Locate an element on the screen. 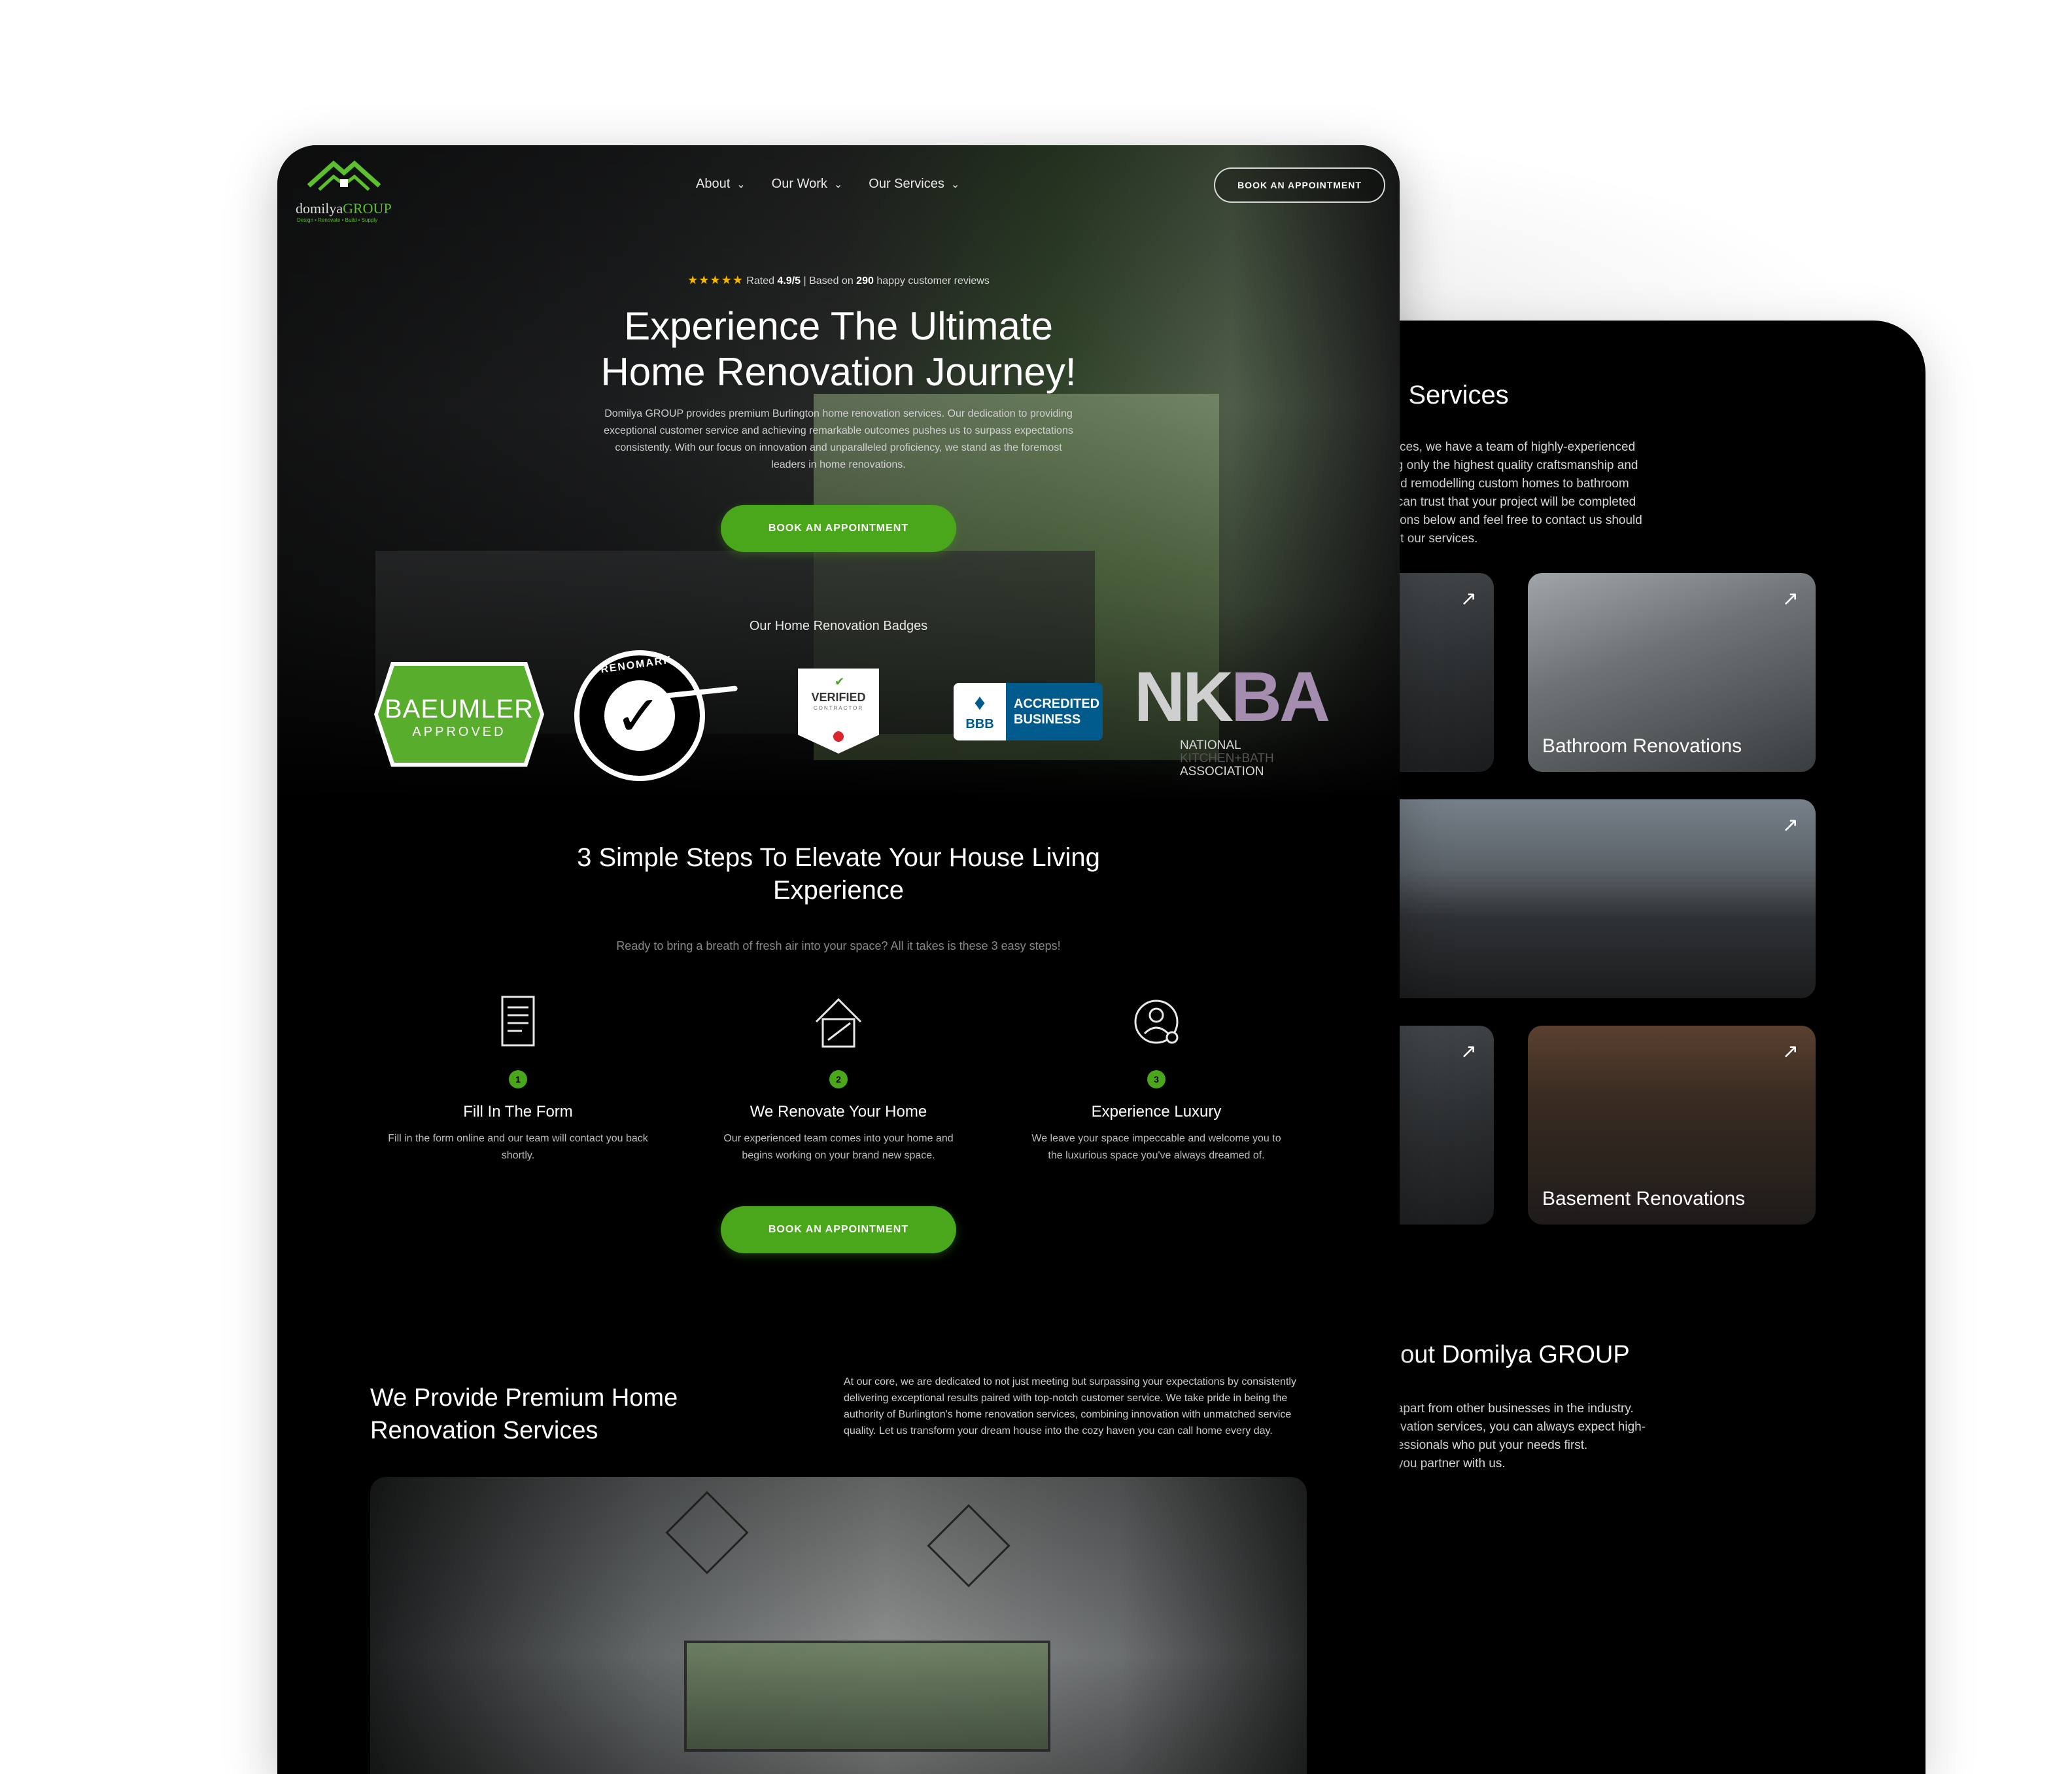 This screenshot has width=2072, height=1774. badge-text: BBB is located at coordinates (980, 724).